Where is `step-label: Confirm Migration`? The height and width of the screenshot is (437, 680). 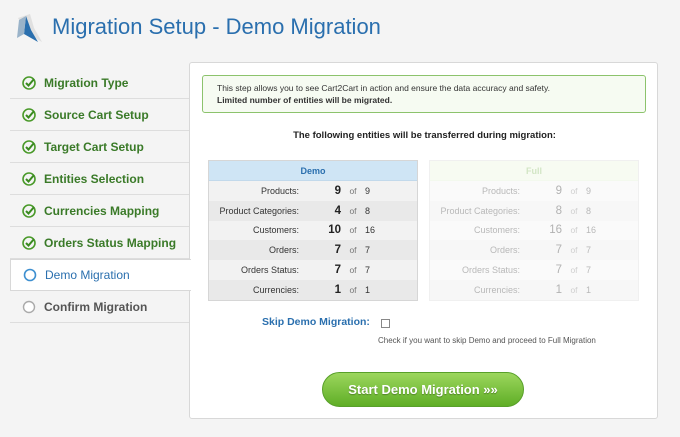
step-label: Confirm Migration is located at coordinates (96, 306).